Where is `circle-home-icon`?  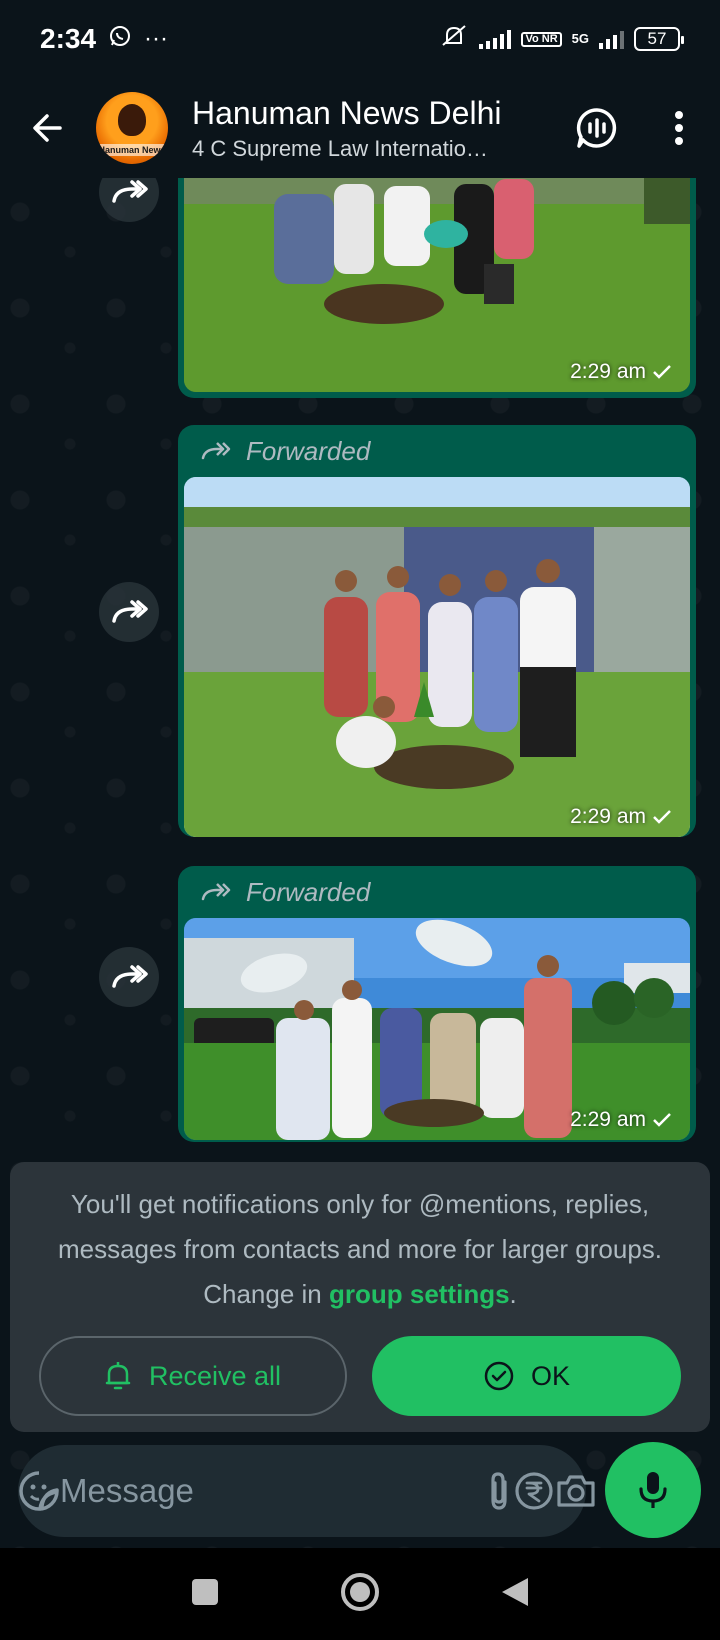 circle-home-icon is located at coordinates (360, 1591).